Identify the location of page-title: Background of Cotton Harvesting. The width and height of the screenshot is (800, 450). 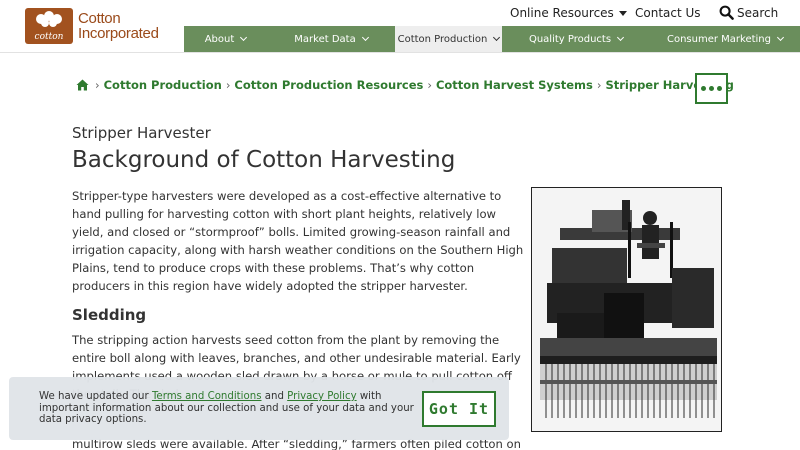
(264, 160).